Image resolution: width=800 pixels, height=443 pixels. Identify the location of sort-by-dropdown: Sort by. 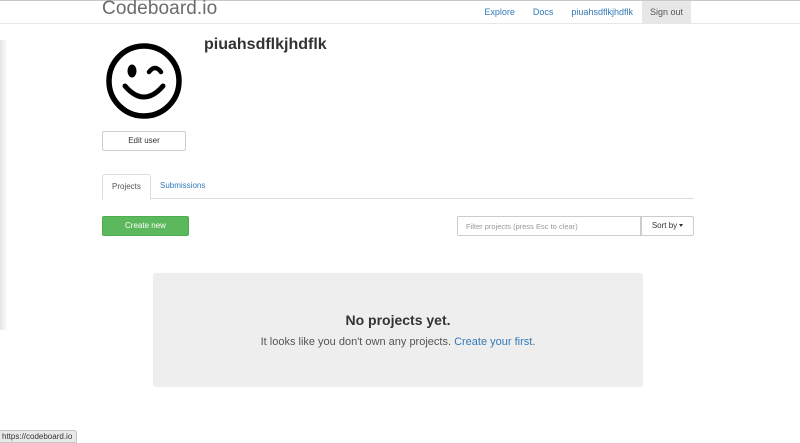
(667, 226).